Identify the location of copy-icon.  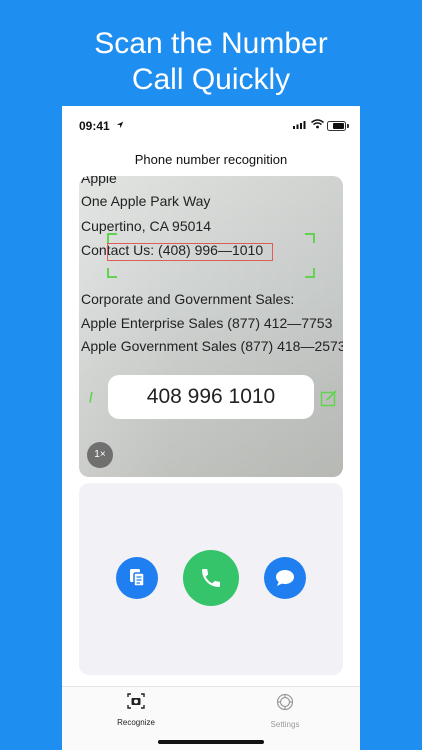
(137, 578).